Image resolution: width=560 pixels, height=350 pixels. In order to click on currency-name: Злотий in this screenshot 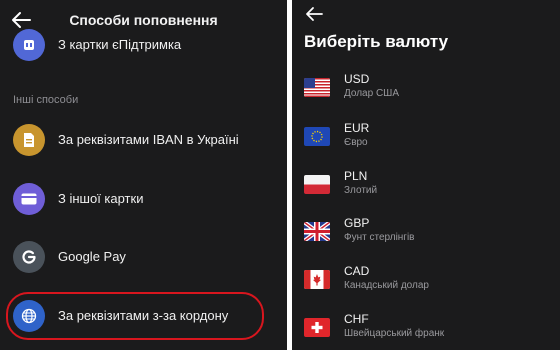, I will do `click(361, 190)`.